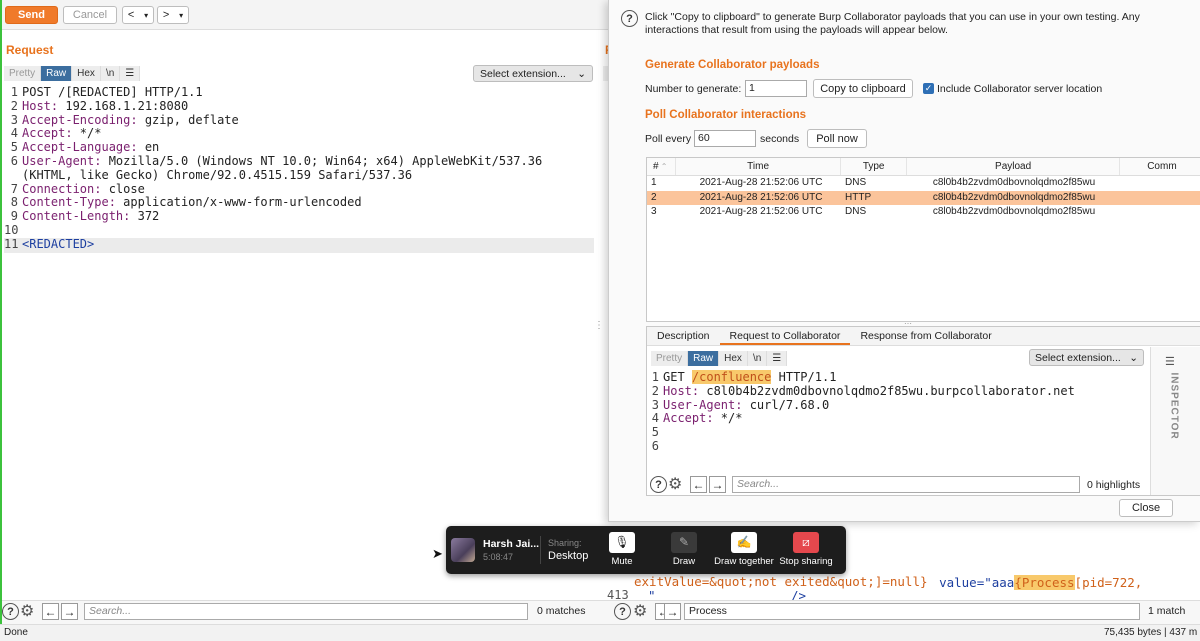  Describe the element at coordinates (31, 15) in the screenshot. I see `send-button: Send` at that location.